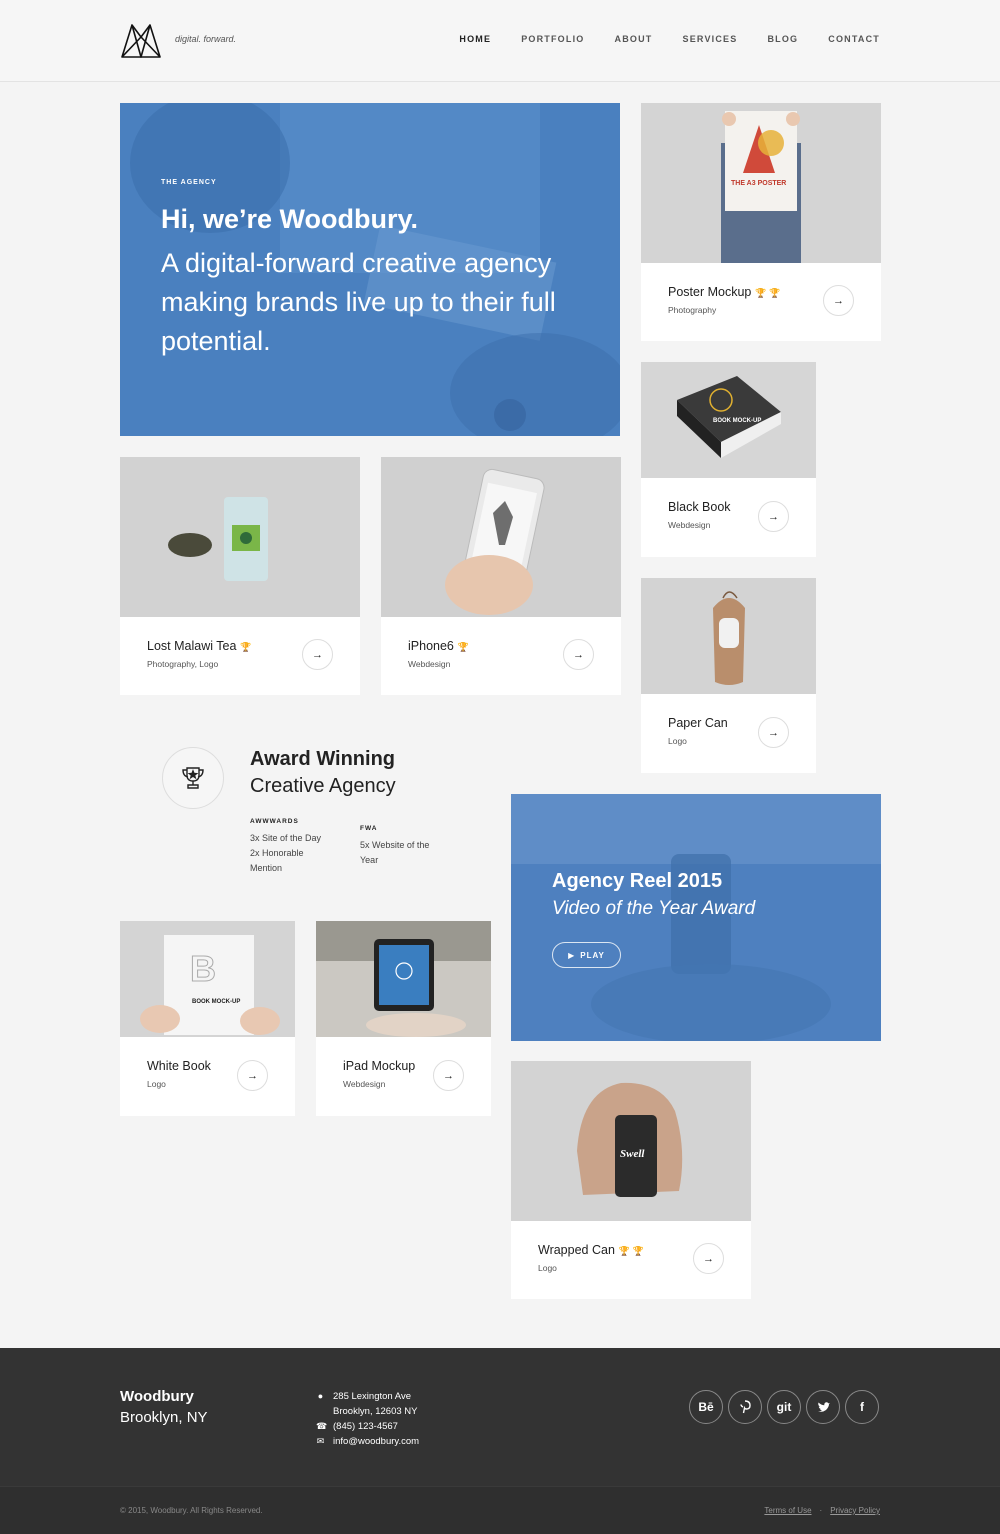  What do you see at coordinates (141, 40) in the screenshot?
I see `woodbury-logo-icon` at bounding box center [141, 40].